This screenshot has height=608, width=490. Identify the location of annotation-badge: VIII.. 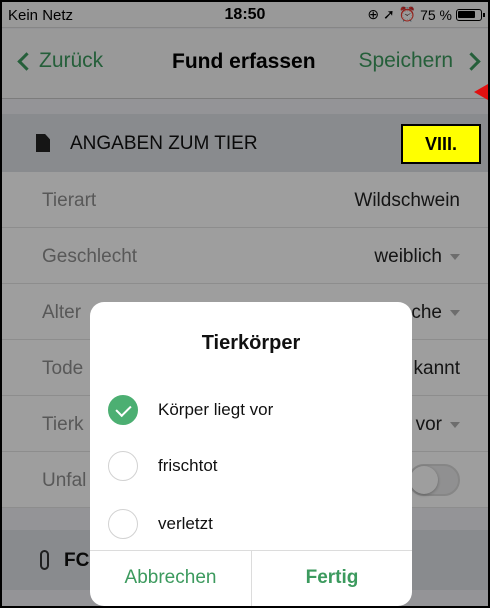
(441, 144).